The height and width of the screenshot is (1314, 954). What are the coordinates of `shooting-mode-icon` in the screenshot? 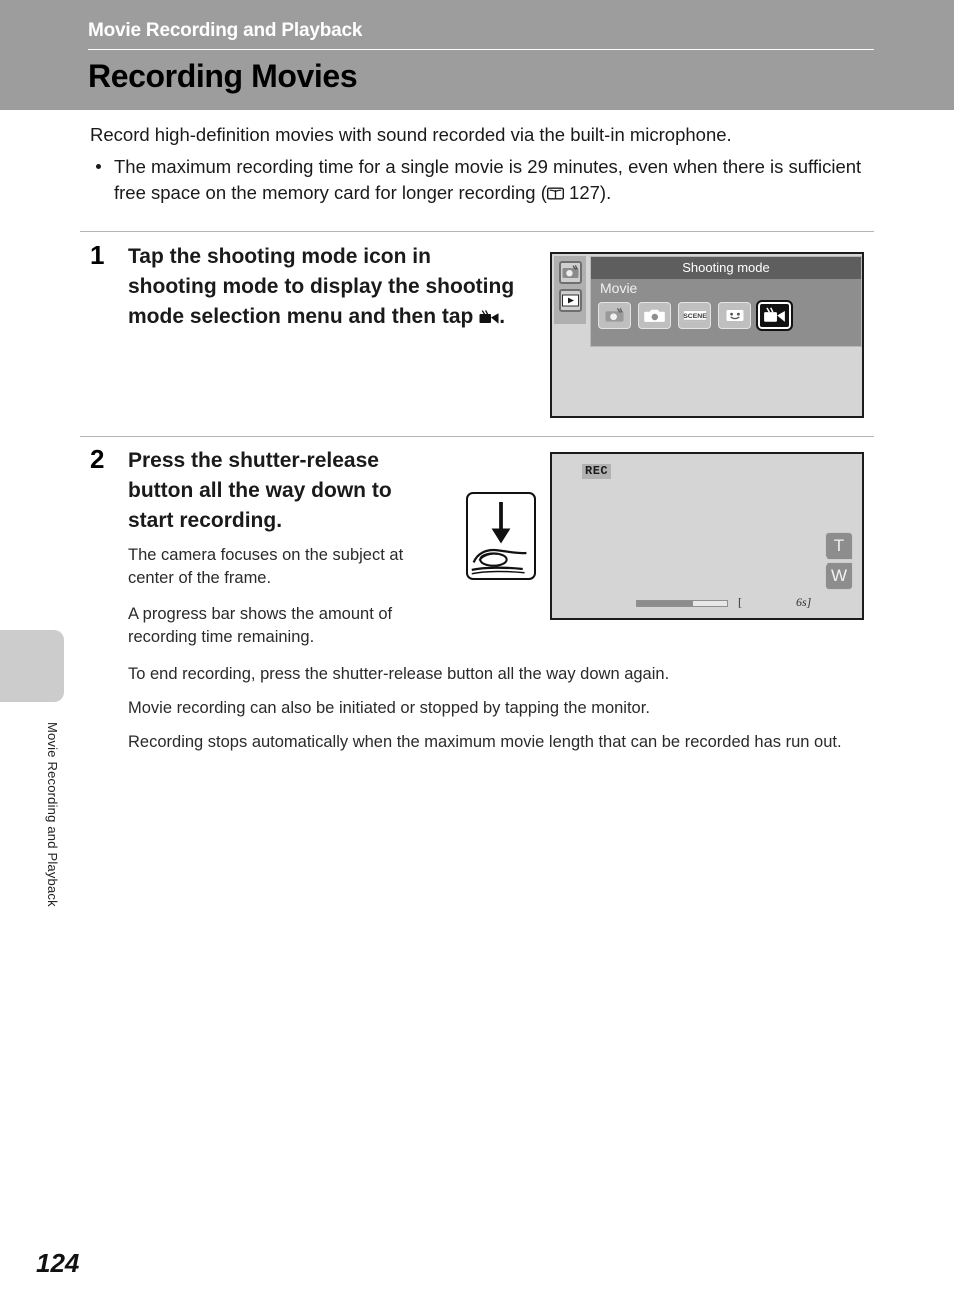 It's located at (570, 272).